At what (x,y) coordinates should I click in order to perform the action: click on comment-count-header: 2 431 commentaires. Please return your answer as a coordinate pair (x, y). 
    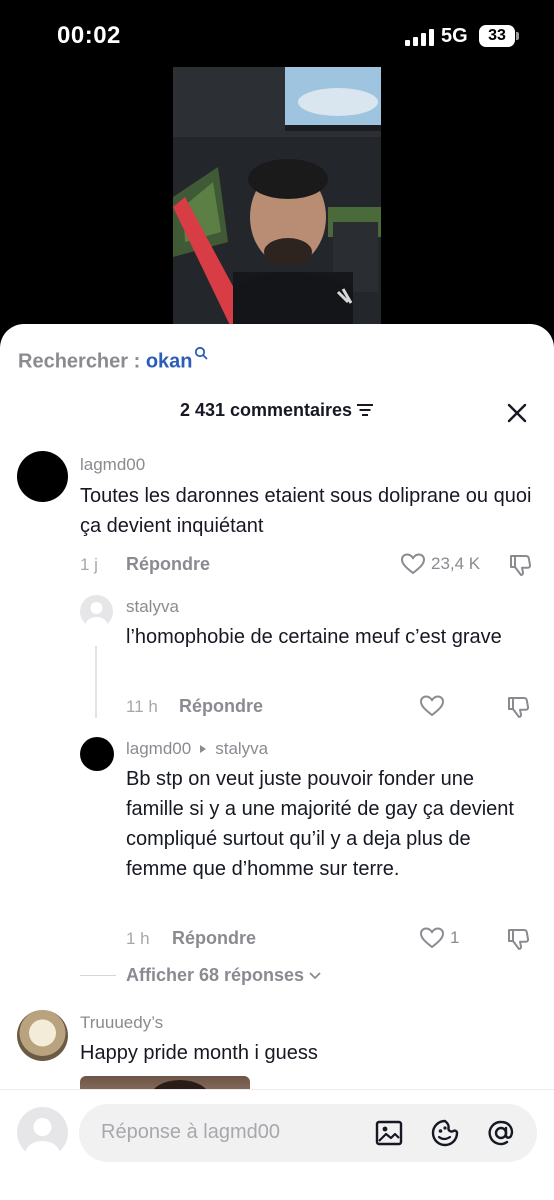
    Looking at the image, I should click on (277, 411).